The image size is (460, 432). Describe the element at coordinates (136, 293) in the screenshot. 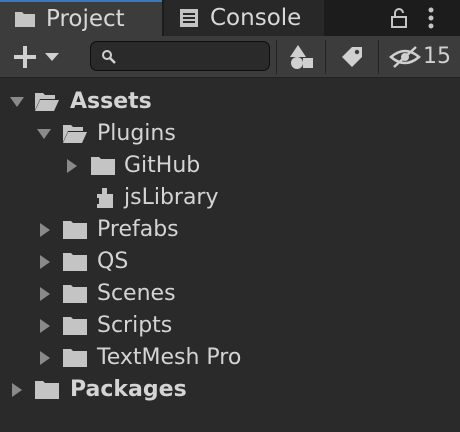

I see `tree-item-label: Scenes` at that location.